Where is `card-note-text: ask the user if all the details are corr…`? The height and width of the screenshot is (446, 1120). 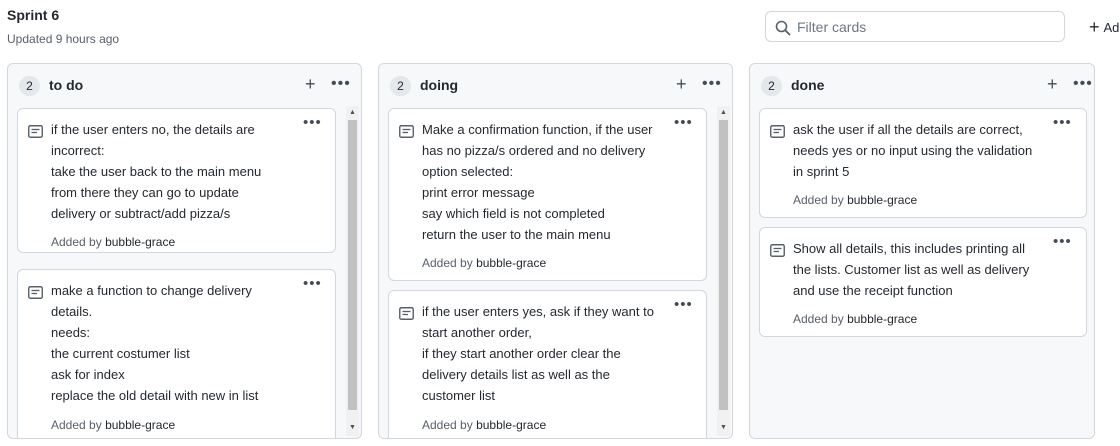
card-note-text: ask the user if all the details are corr… is located at coordinates (913, 150).